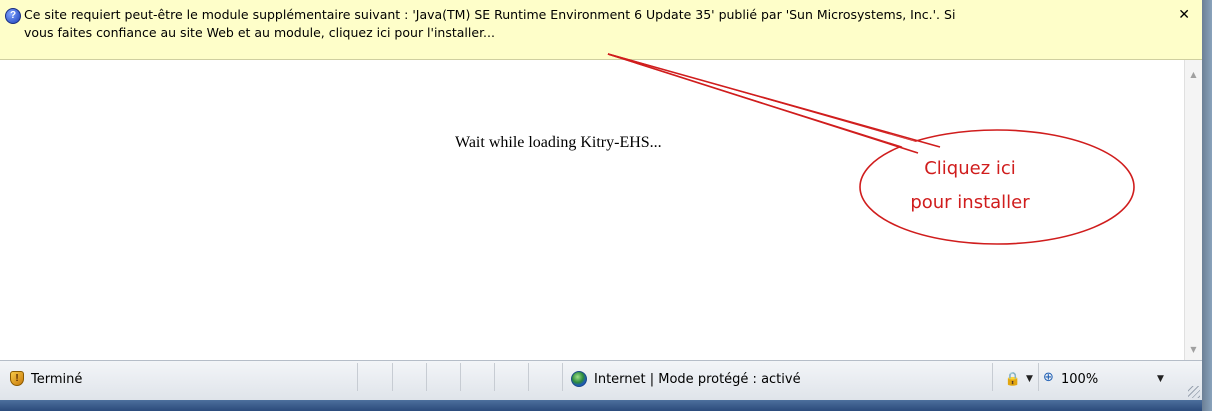 This screenshot has width=1212, height=411. What do you see at coordinates (1193, 74) in the screenshot?
I see `scroll-up-arrow-icon: ▲` at bounding box center [1193, 74].